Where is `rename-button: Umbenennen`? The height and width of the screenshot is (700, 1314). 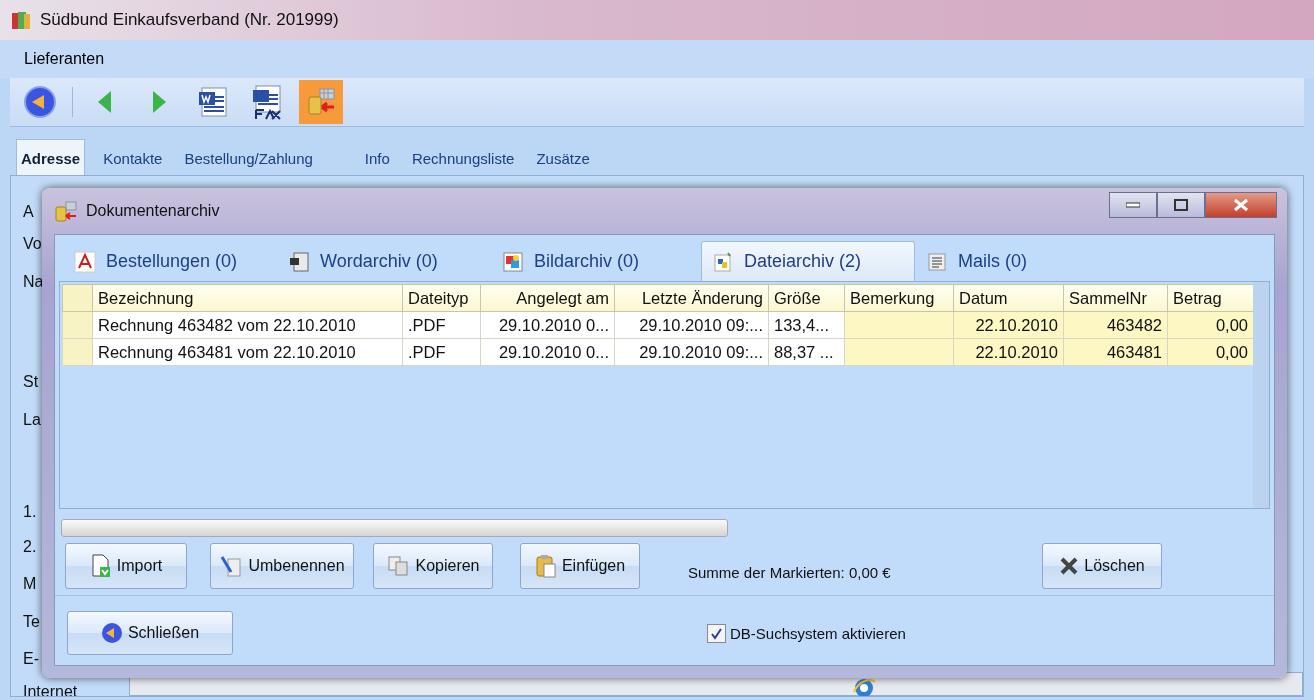
rename-button: Umbenennen is located at coordinates (282, 566).